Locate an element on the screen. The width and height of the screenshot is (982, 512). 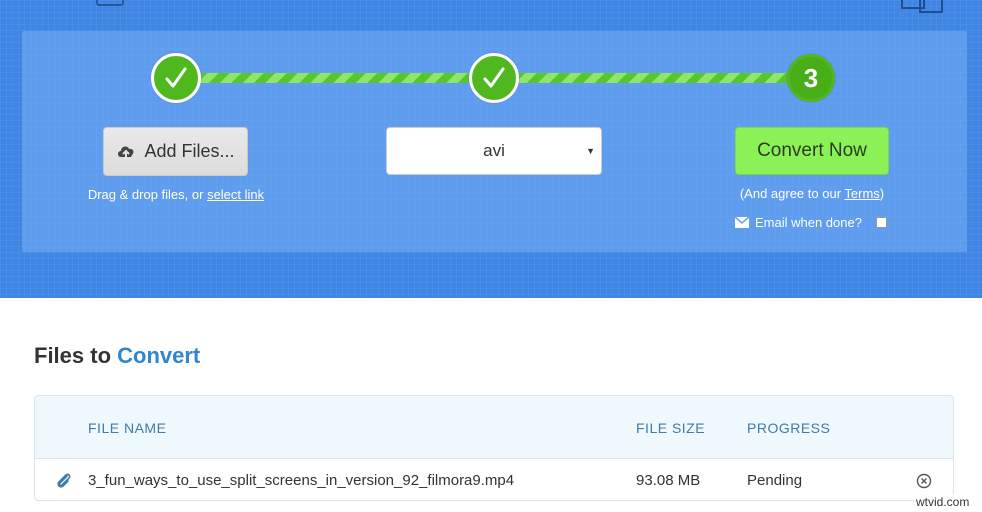
file-size: 93.08 MB is located at coordinates (668, 480).